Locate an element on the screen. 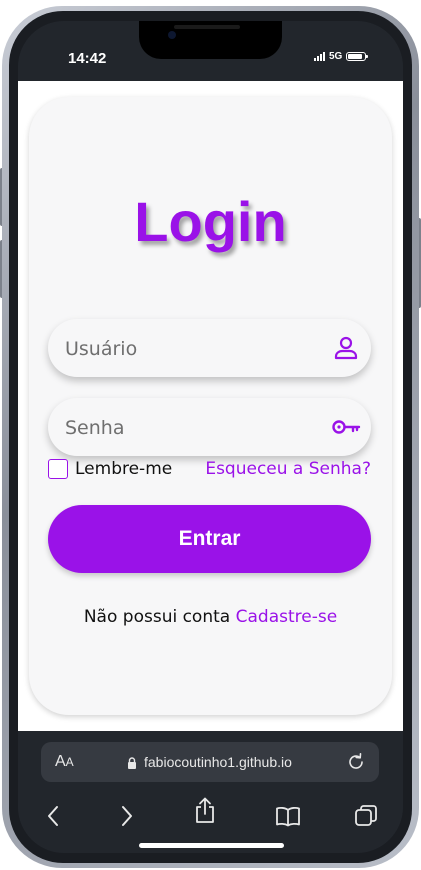  remember-row: Lembre-me Esqueceu a Senha? is located at coordinates (209, 471).